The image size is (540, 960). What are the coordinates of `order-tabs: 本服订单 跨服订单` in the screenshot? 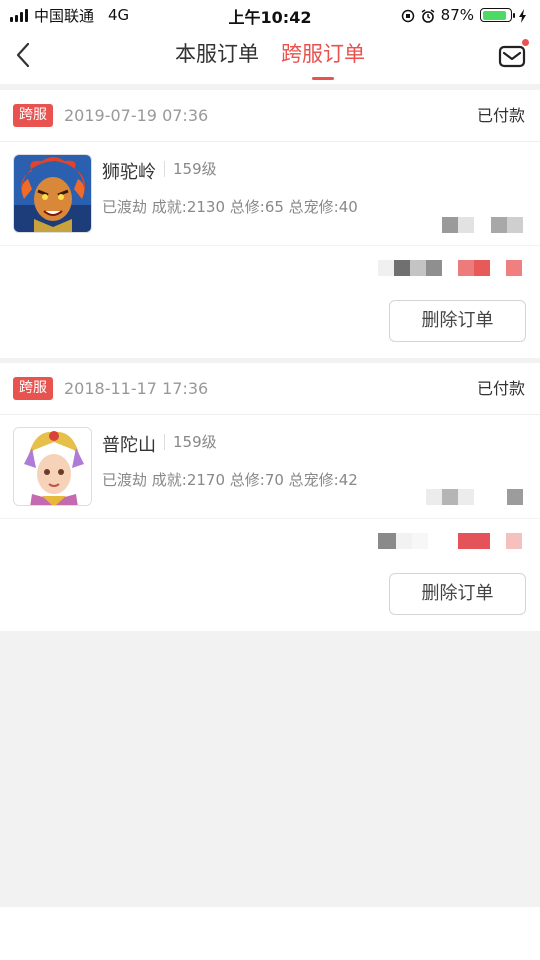 It's located at (270, 57).